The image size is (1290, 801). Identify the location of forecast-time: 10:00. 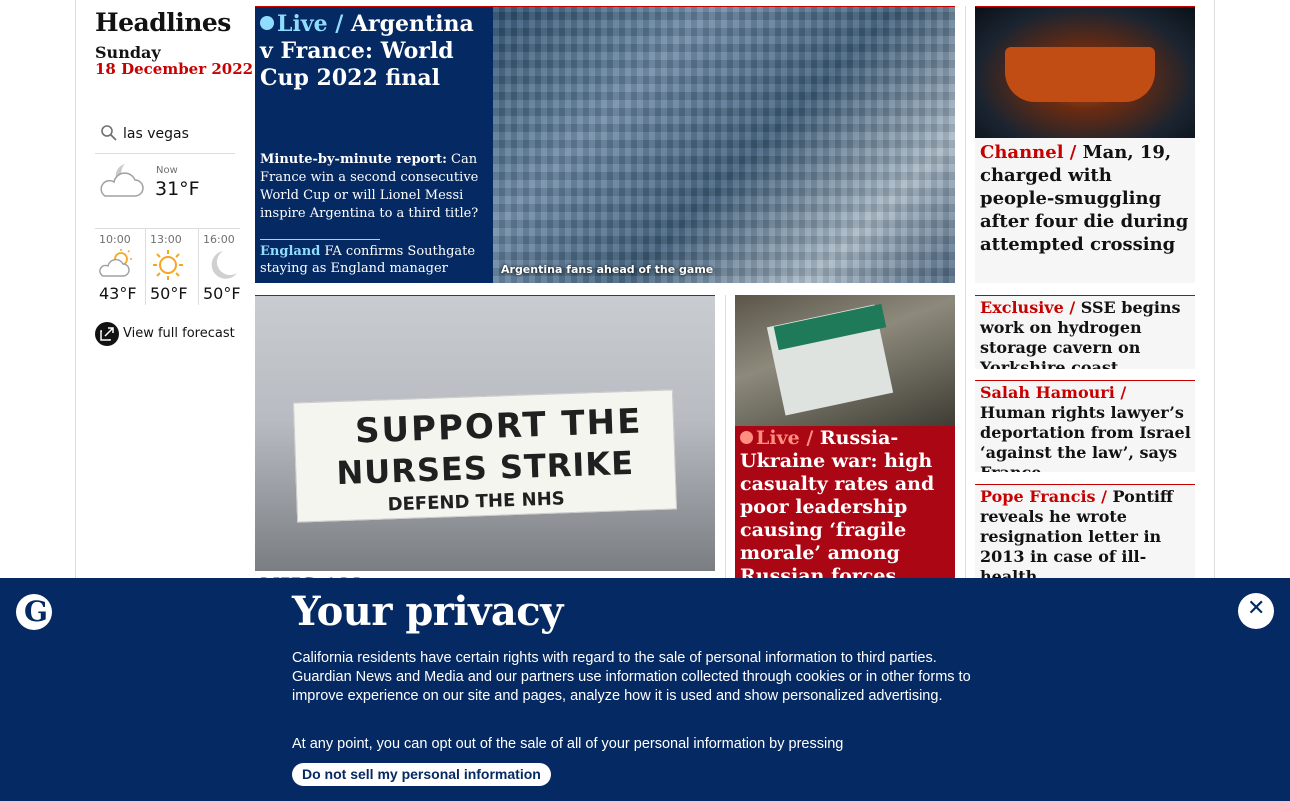
(115, 239).